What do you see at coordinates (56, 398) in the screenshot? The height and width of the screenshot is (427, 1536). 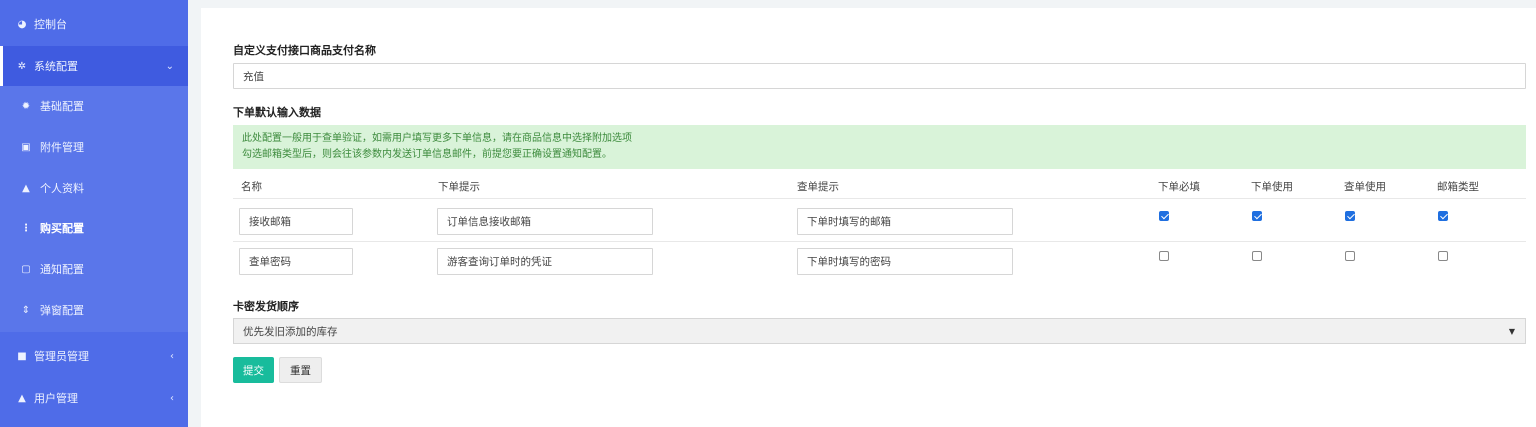 I see `sidebar-item-label: 用户管理` at bounding box center [56, 398].